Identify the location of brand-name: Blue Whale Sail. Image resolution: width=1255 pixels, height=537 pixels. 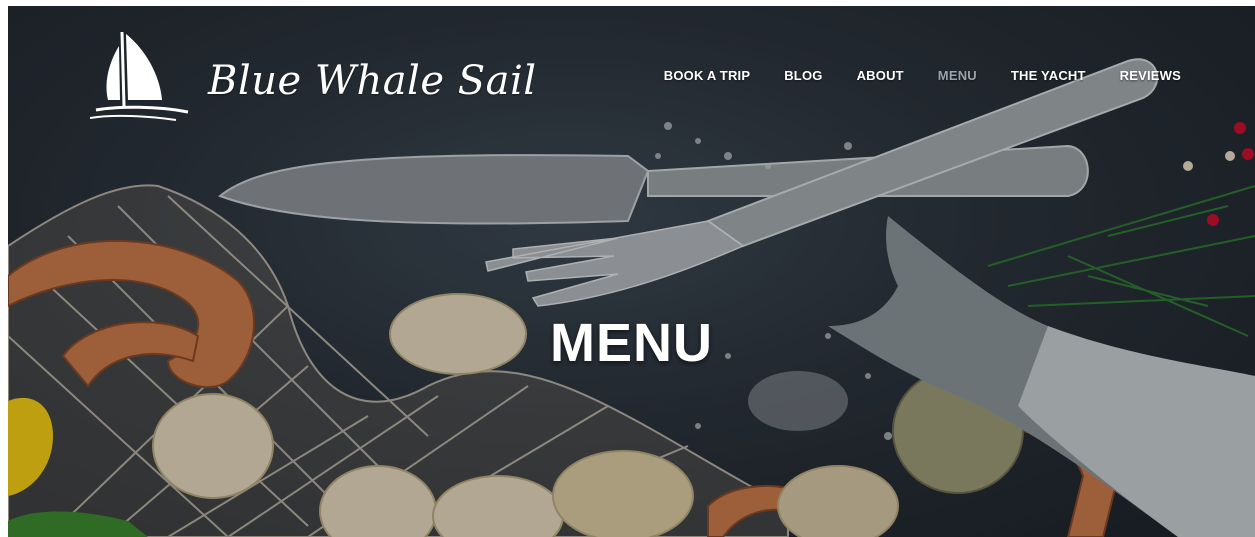
(372, 81).